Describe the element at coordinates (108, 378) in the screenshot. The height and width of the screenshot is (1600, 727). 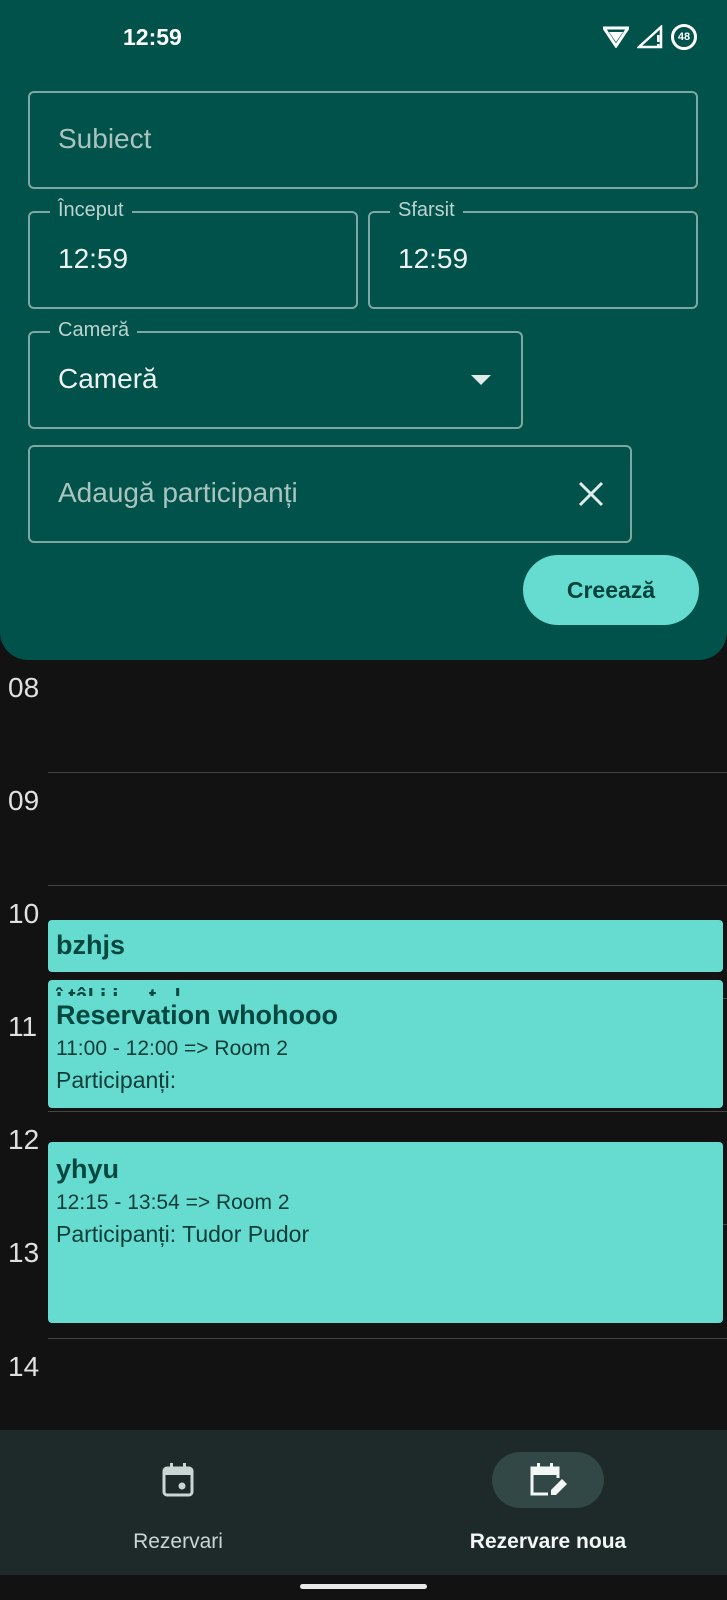
I see `room-value: Cameră` at that location.